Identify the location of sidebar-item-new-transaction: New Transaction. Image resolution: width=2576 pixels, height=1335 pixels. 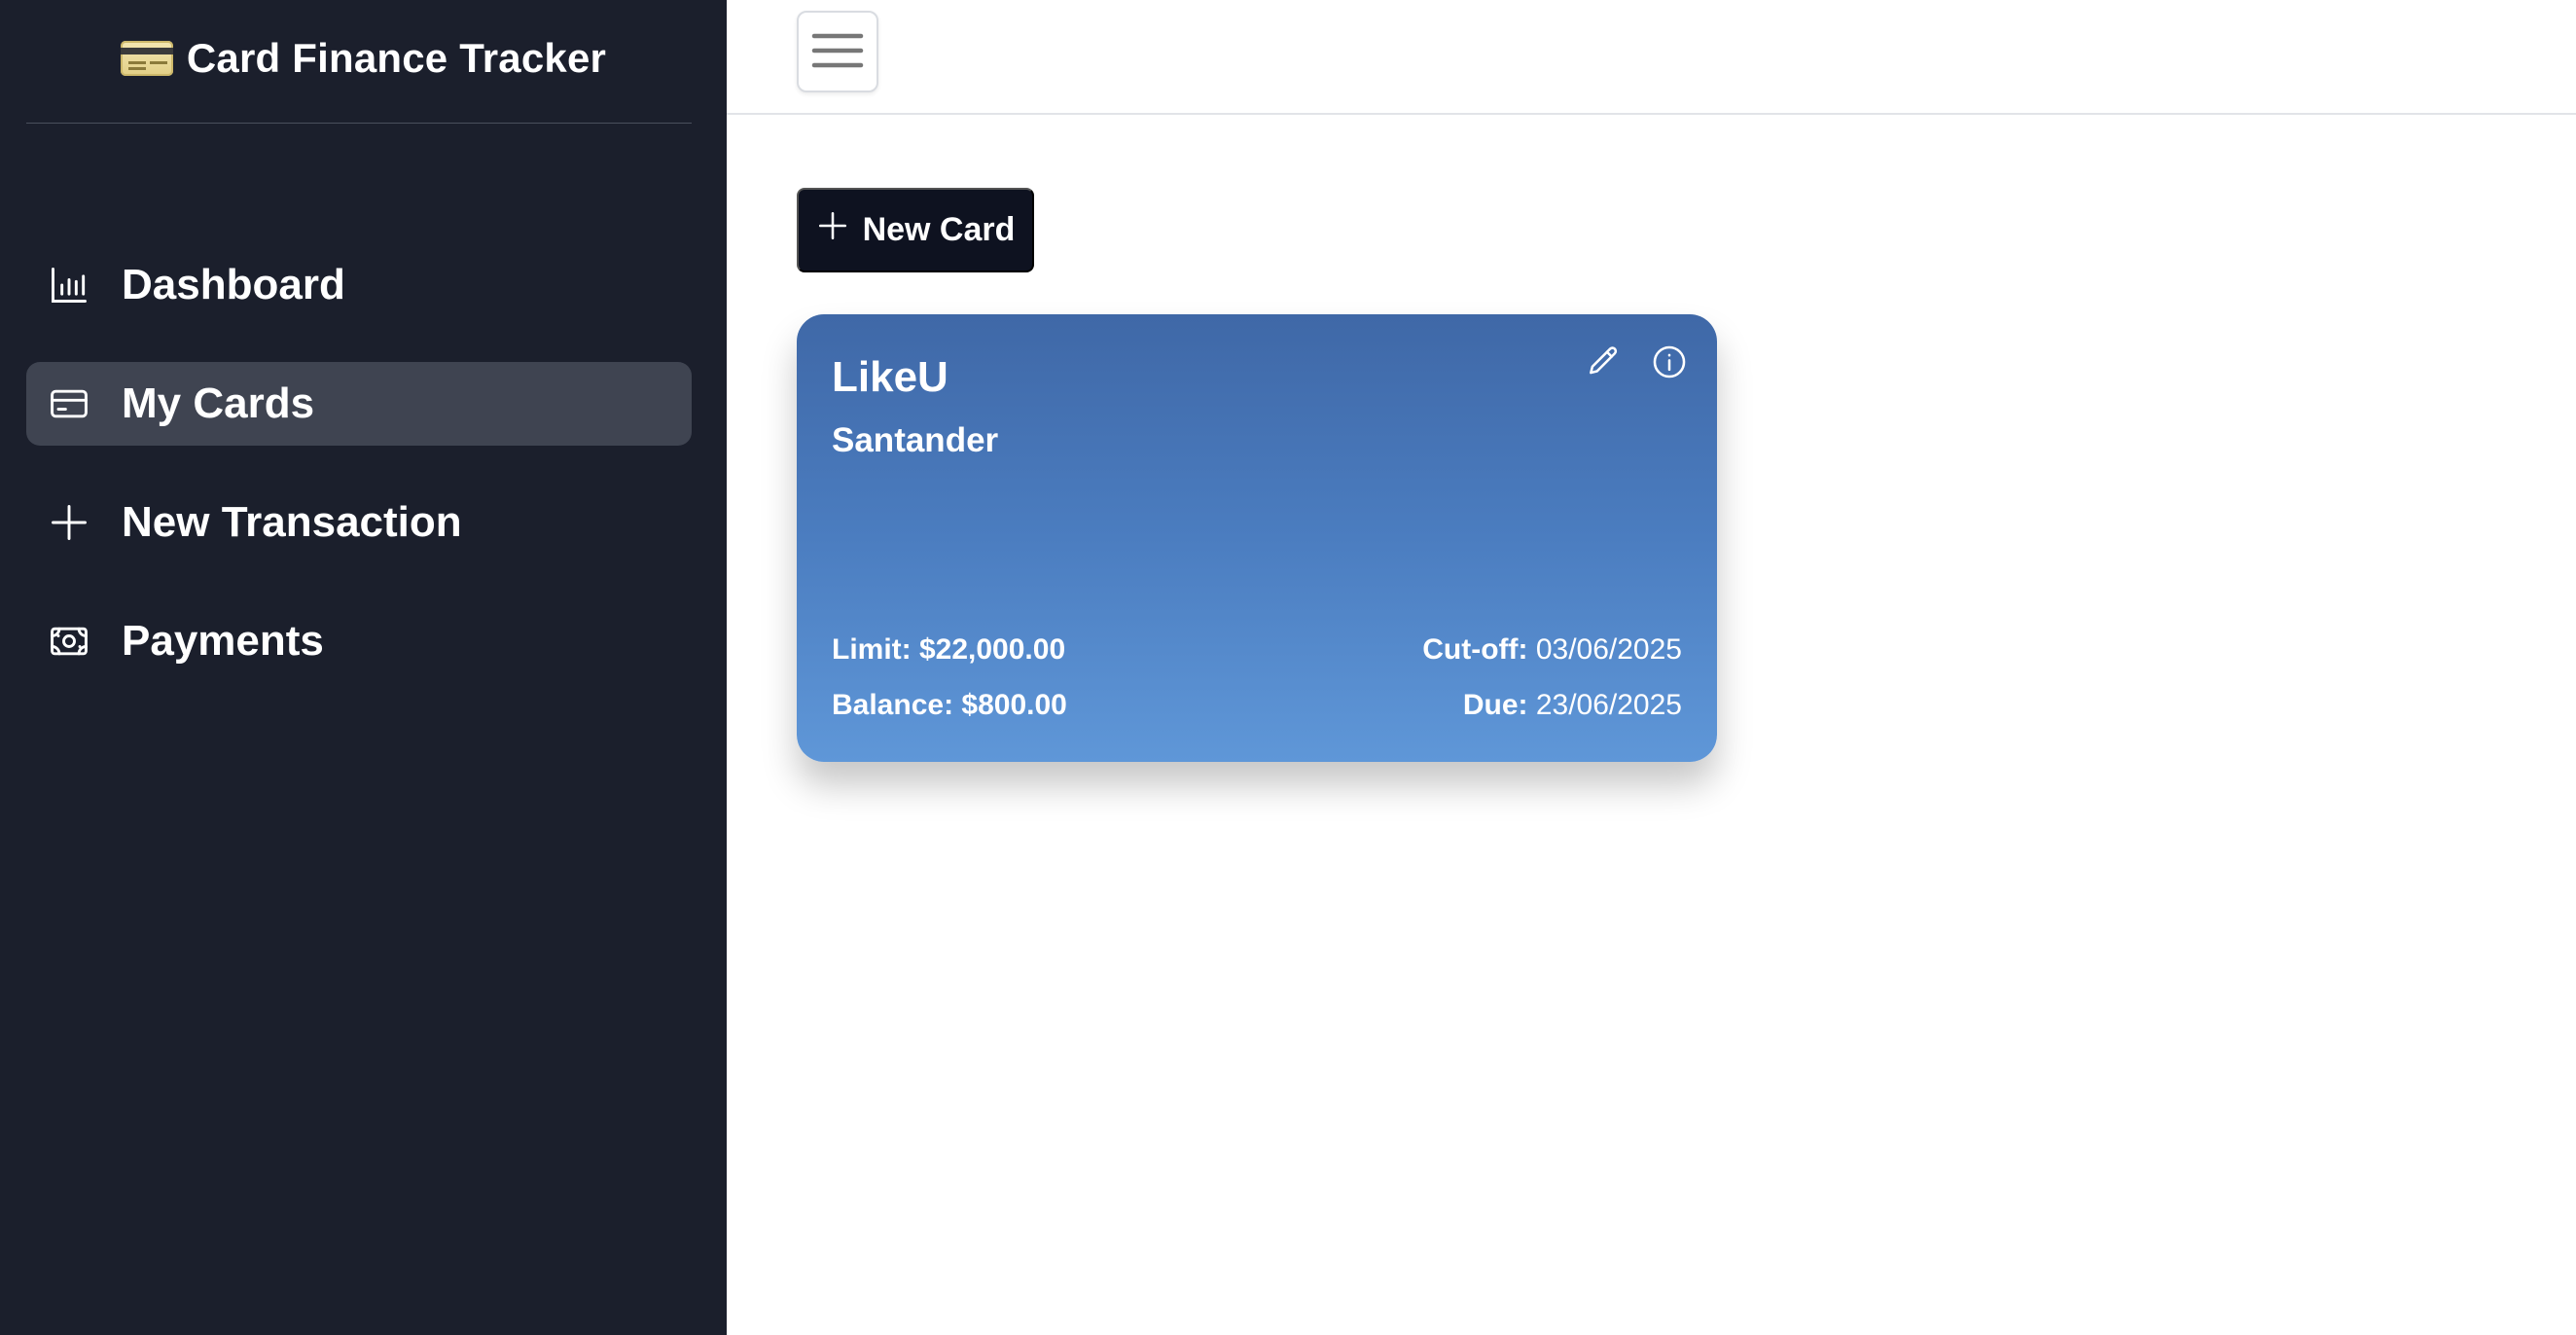
(359, 522).